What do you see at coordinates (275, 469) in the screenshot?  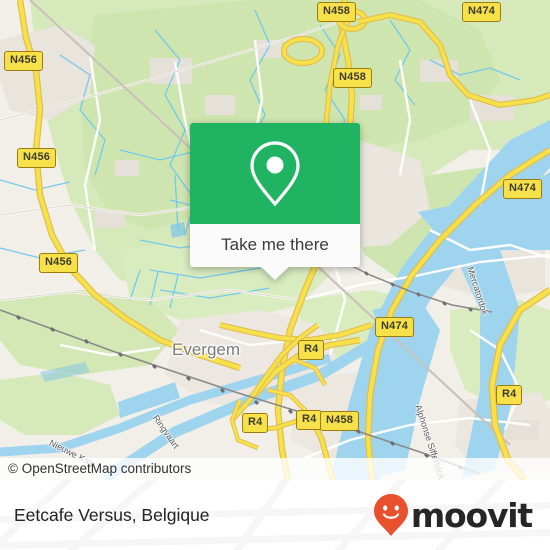 I see `osm-attribution: © OpenStreetMap contributors` at bounding box center [275, 469].